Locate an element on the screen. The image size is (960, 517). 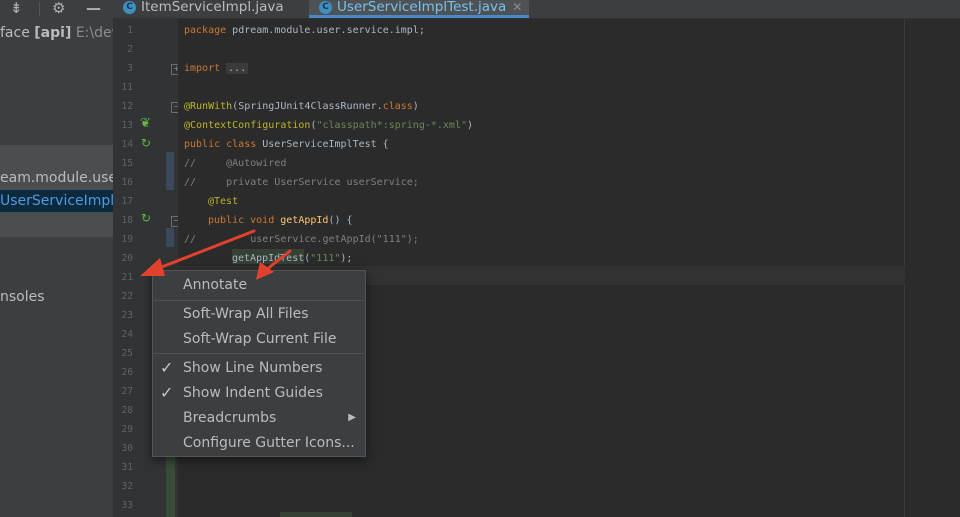
tab-label: ItemServiceImpl.java is located at coordinates (212, 7).